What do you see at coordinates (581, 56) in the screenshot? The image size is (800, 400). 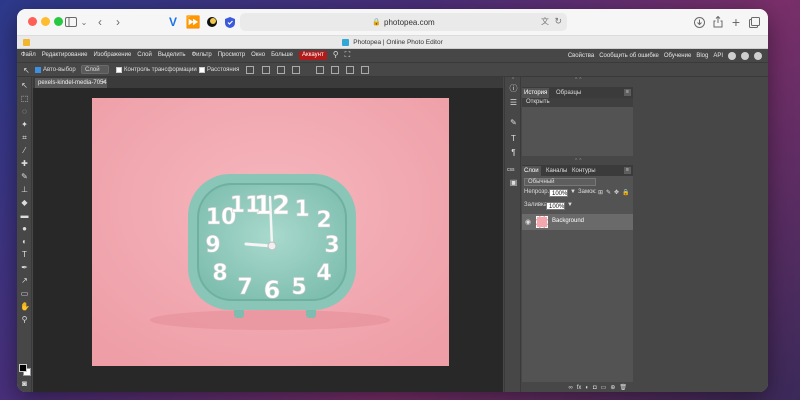 I see `menu-properties: Свойства` at bounding box center [581, 56].